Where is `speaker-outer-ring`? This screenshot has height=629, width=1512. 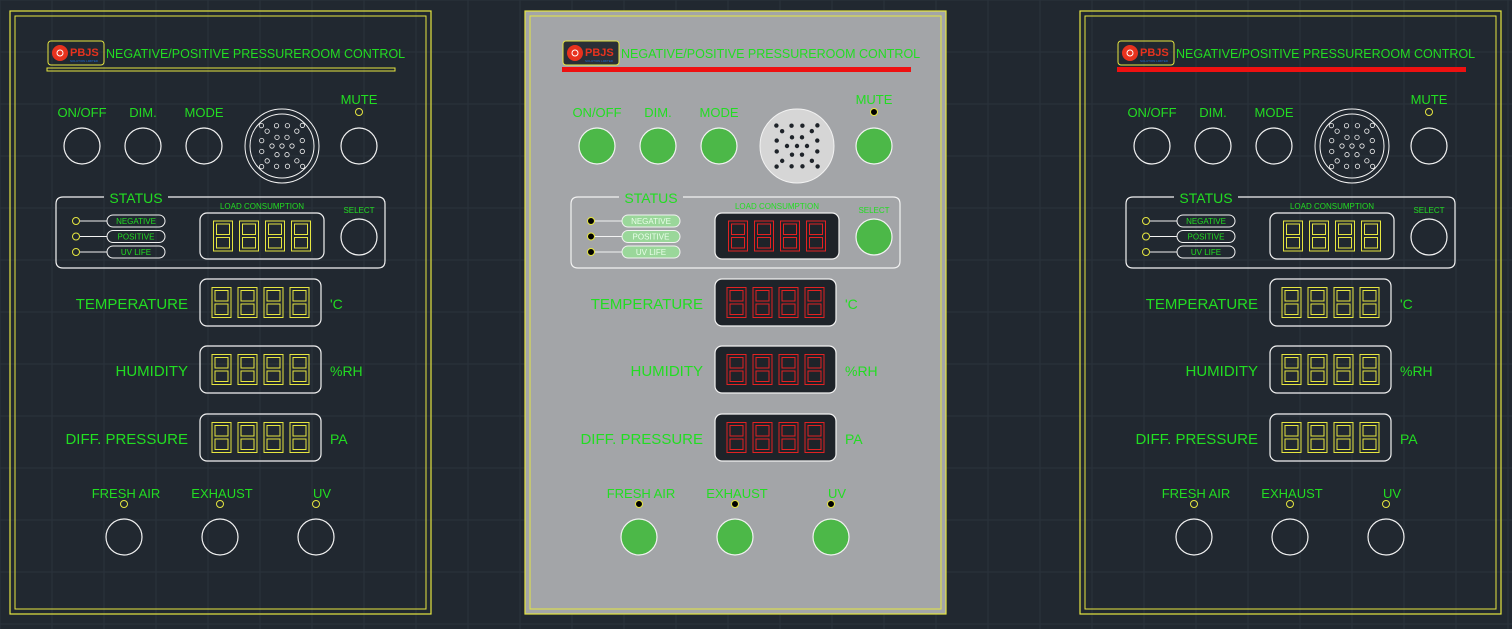 speaker-outer-ring is located at coordinates (282, 146).